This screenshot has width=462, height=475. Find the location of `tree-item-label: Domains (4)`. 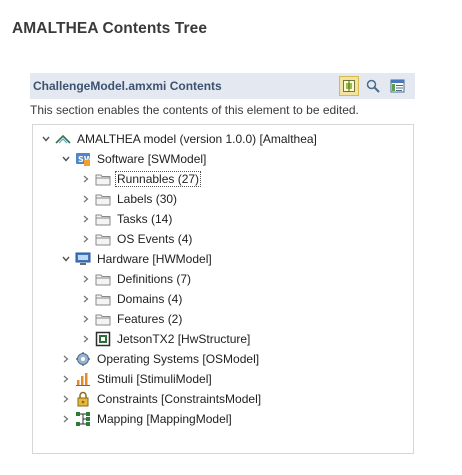

tree-item-label: Domains (4) is located at coordinates (150, 299).